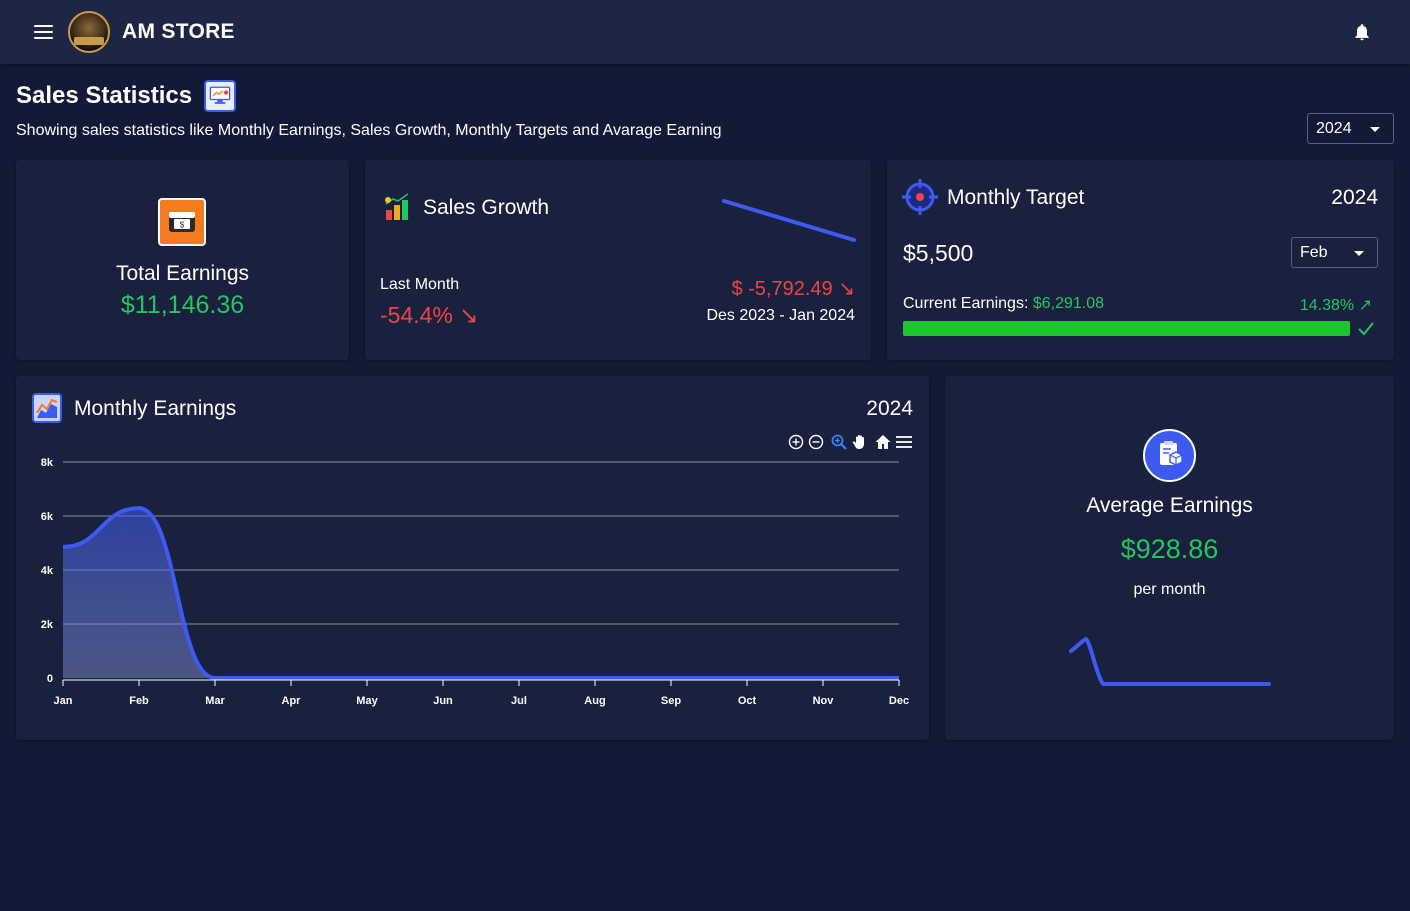  Describe the element at coordinates (671, 701) in the screenshot. I see `x-tick-label: Sep` at that location.